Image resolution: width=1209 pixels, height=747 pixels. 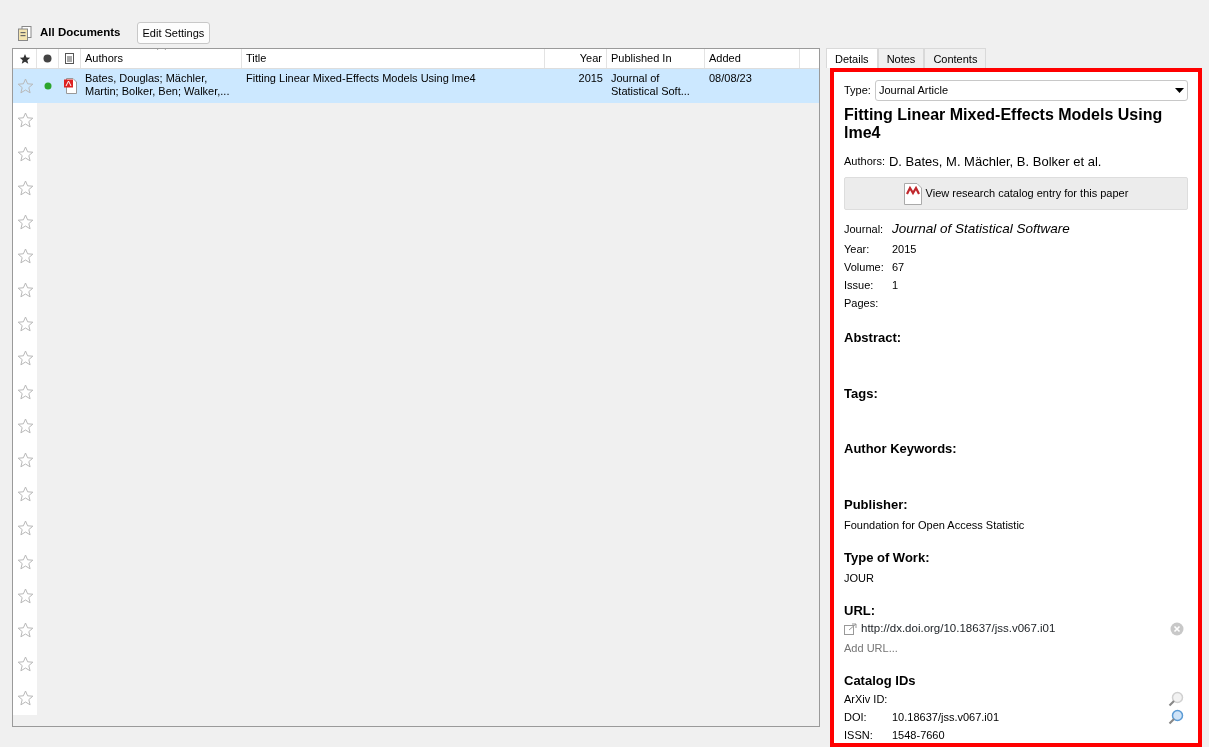 I want to click on field-value: 10.18637/jss.v067.i01, so click(x=946, y=717).